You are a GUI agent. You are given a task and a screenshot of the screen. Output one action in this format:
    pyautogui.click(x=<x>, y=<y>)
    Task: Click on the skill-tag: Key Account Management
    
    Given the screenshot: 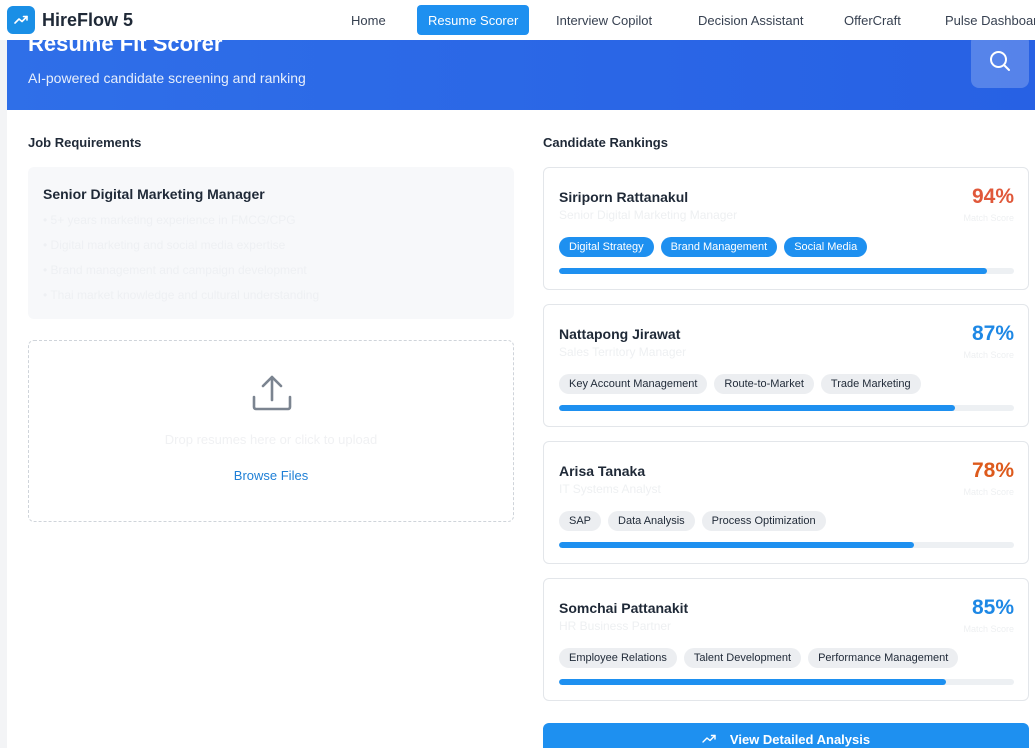 What is the action you would take?
    pyautogui.click(x=633, y=384)
    